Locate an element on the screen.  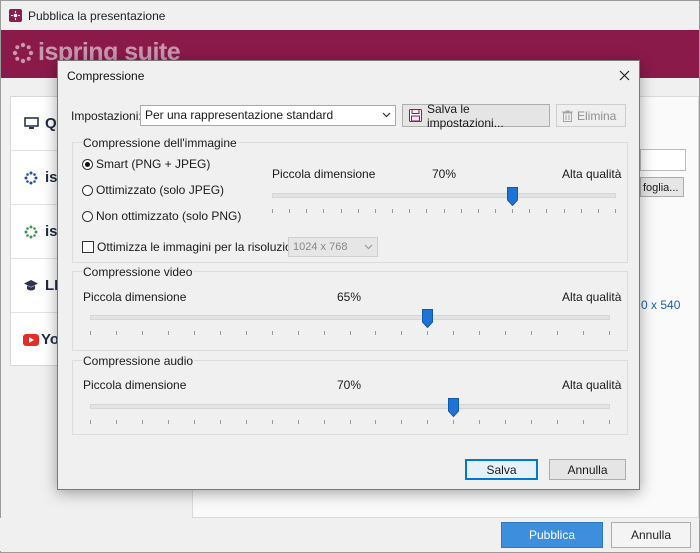
image-quality-slider is located at coordinates (444, 202).